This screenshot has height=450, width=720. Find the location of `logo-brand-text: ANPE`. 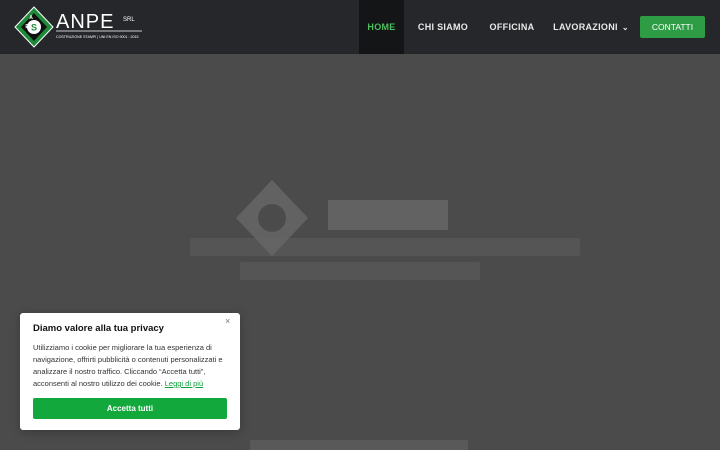

logo-brand-text: ANPE is located at coordinates (85, 22).